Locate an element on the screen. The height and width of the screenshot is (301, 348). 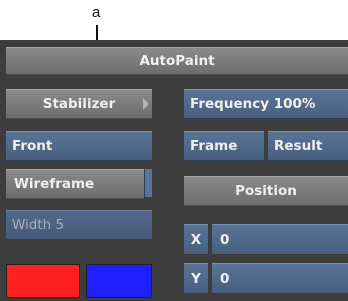
wireframe-toggle-tab is located at coordinates (148, 183).